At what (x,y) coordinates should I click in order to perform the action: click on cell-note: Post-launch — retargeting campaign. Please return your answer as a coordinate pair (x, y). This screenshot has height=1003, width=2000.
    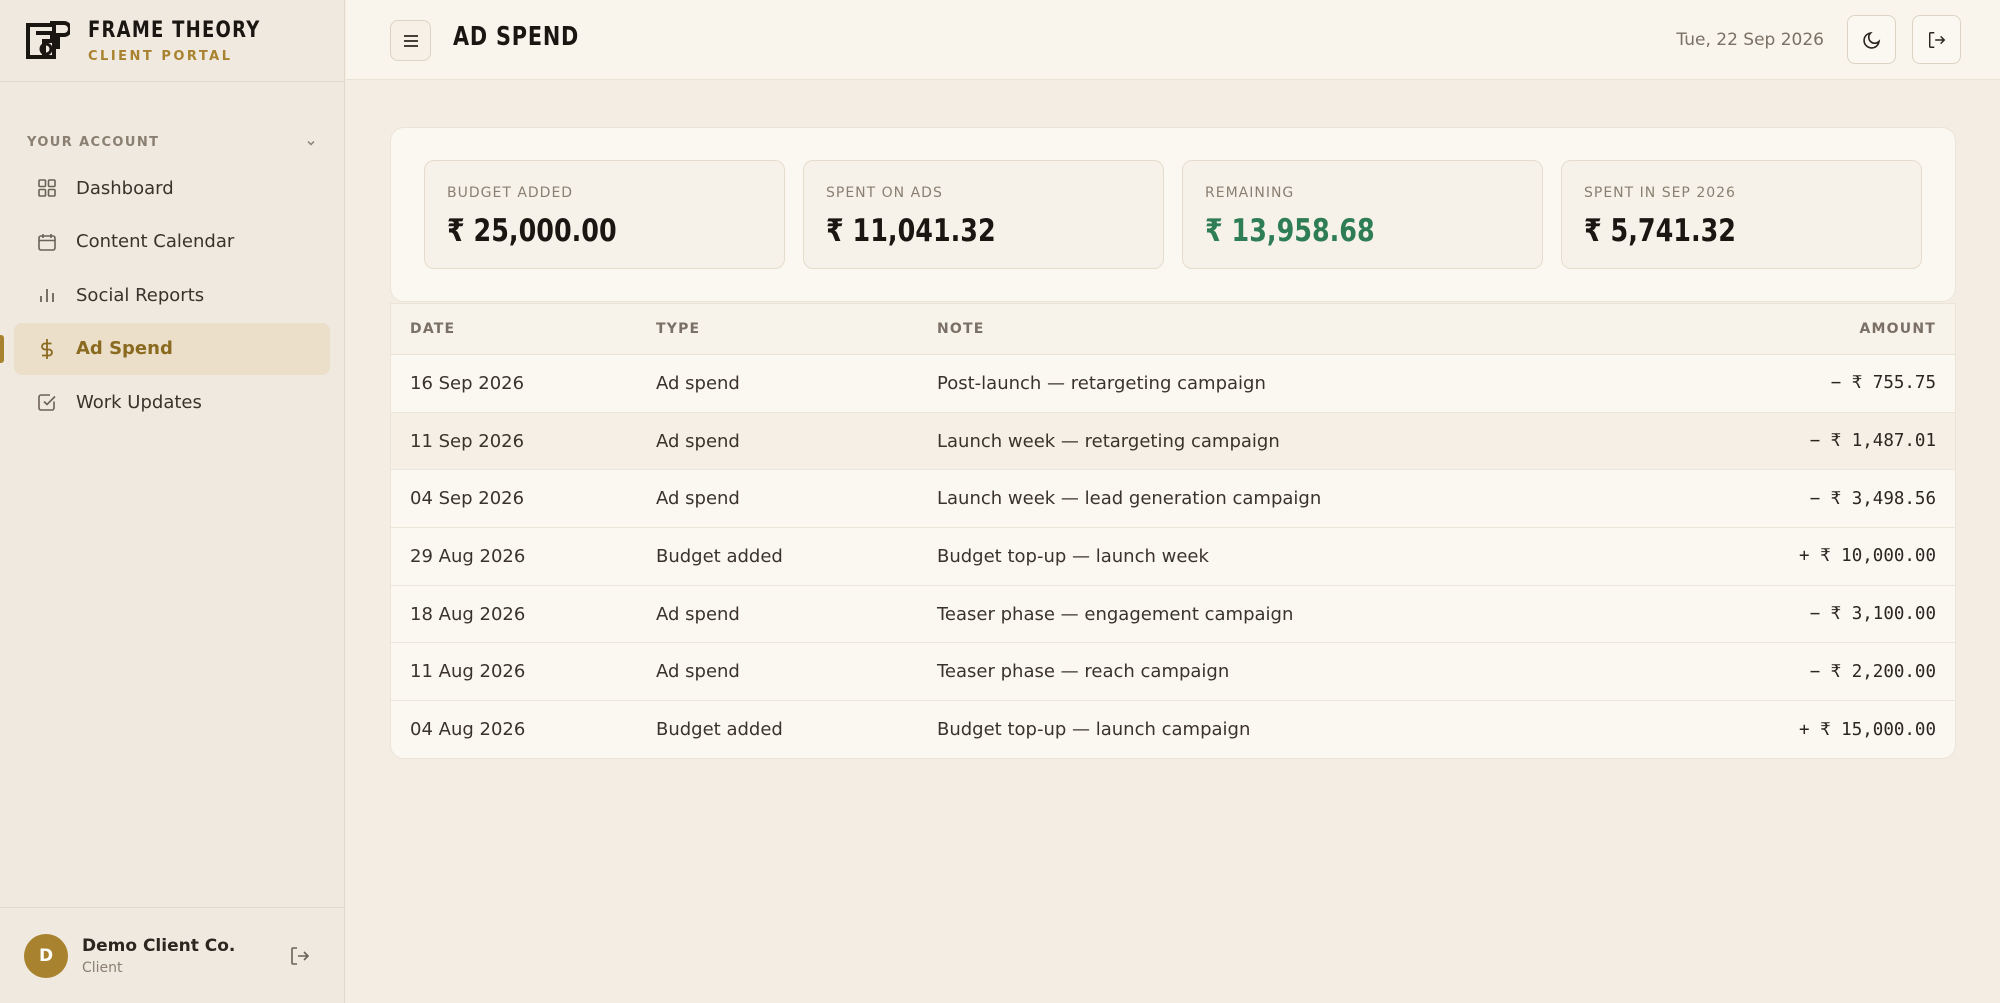
    Looking at the image, I should click on (1101, 383).